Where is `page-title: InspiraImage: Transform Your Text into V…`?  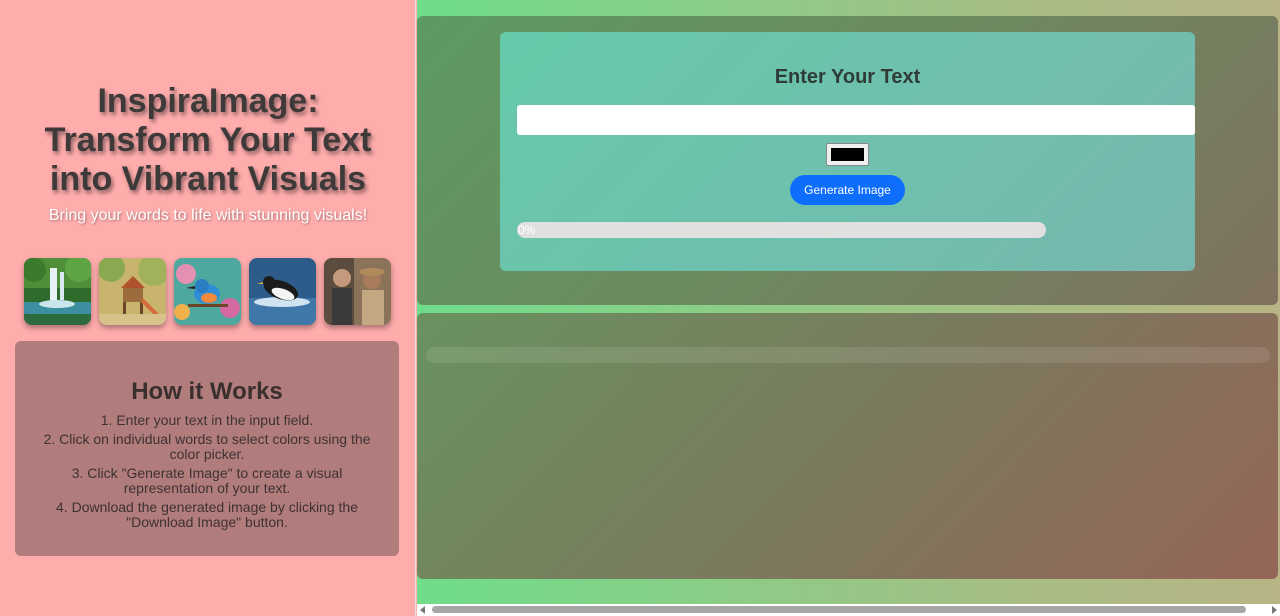 page-title: InspiraImage: Transform Your Text into V… is located at coordinates (208, 140).